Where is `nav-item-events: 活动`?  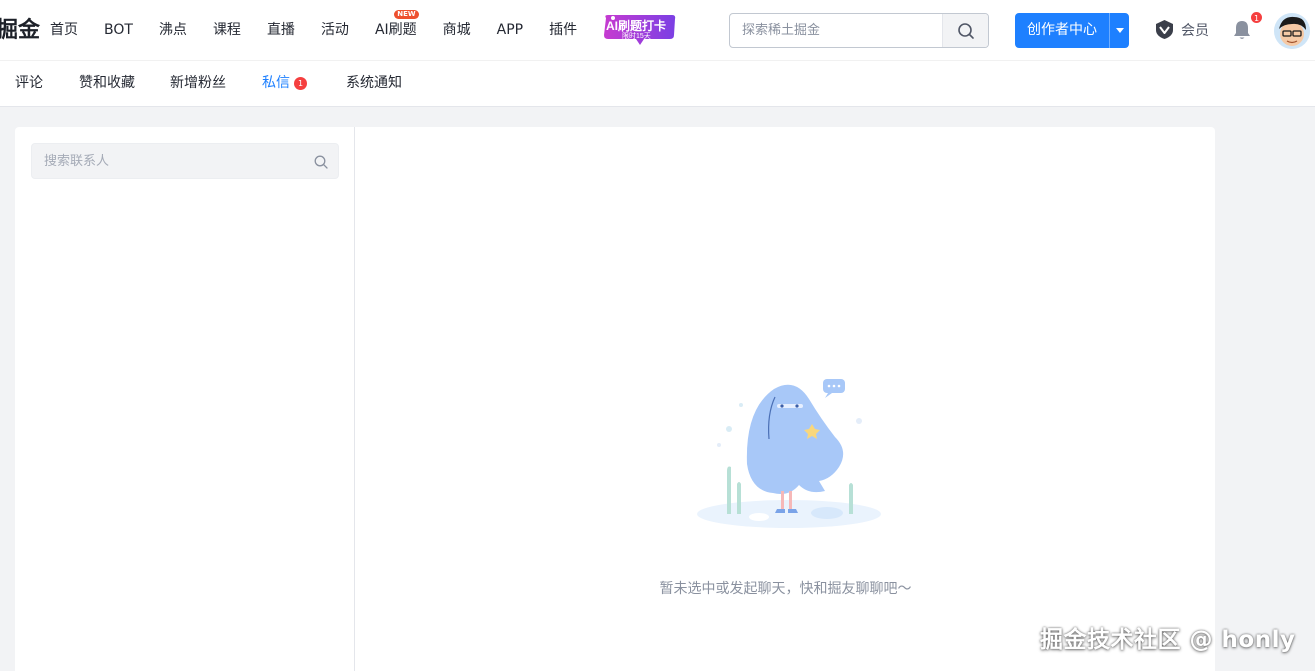
nav-item-events: 活动 is located at coordinates (335, 30).